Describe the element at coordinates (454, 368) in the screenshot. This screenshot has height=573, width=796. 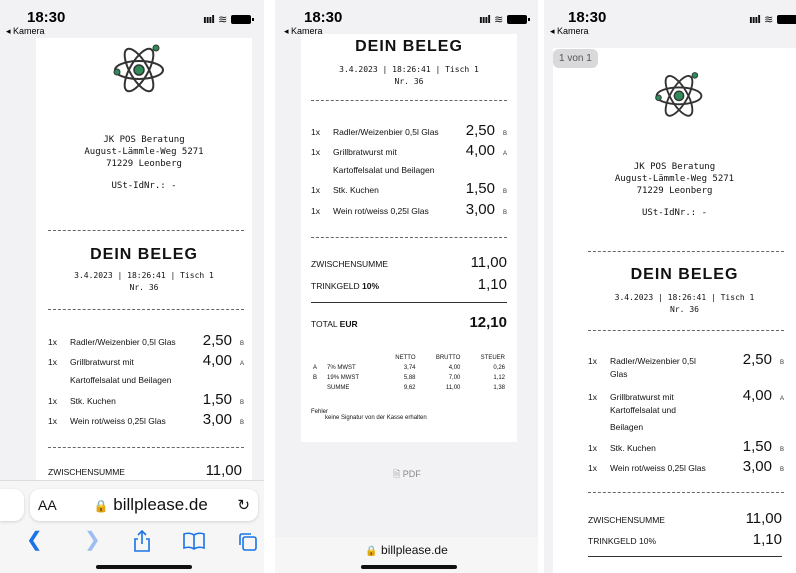
I see `tax-brutto: 4,00` at that location.